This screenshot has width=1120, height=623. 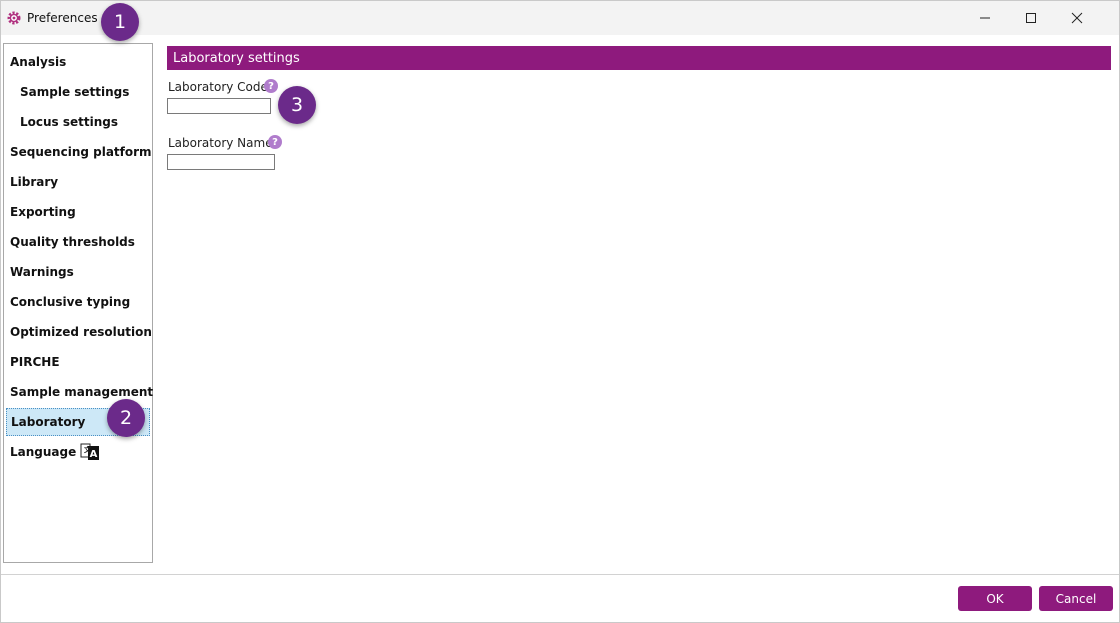 What do you see at coordinates (14, 18) in the screenshot?
I see `gear-icon` at bounding box center [14, 18].